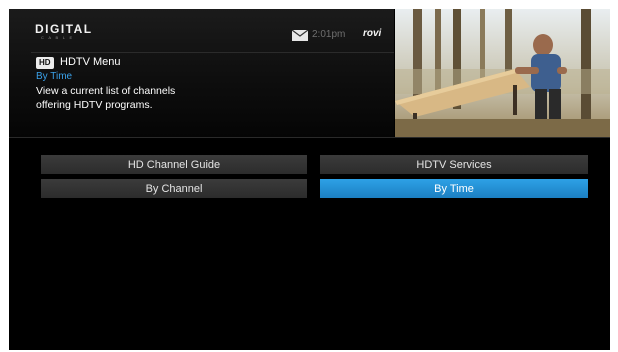  What do you see at coordinates (64, 31) in the screenshot?
I see `digital-cable-logo: DIGITAL CABLE` at bounding box center [64, 31].